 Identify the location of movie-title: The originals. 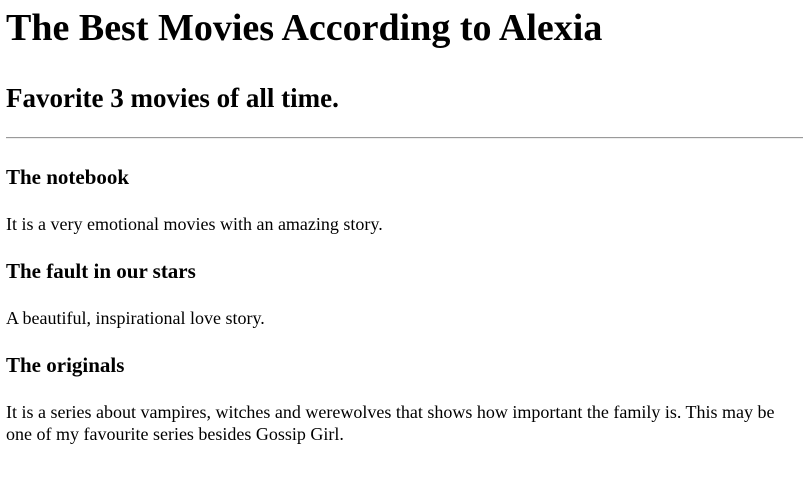
(65, 365).